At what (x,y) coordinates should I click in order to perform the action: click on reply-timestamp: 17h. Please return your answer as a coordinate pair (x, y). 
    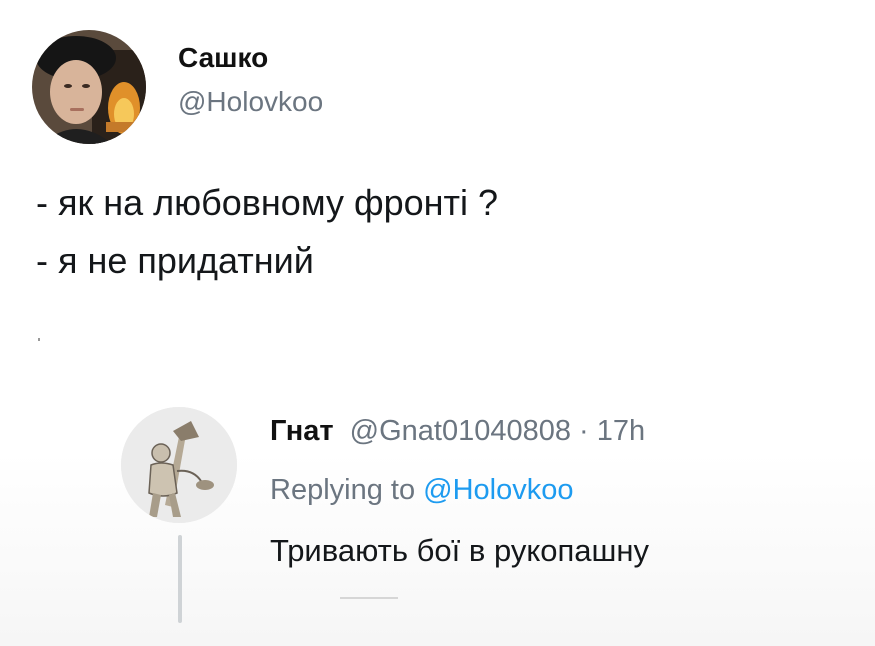
    Looking at the image, I should click on (621, 431).